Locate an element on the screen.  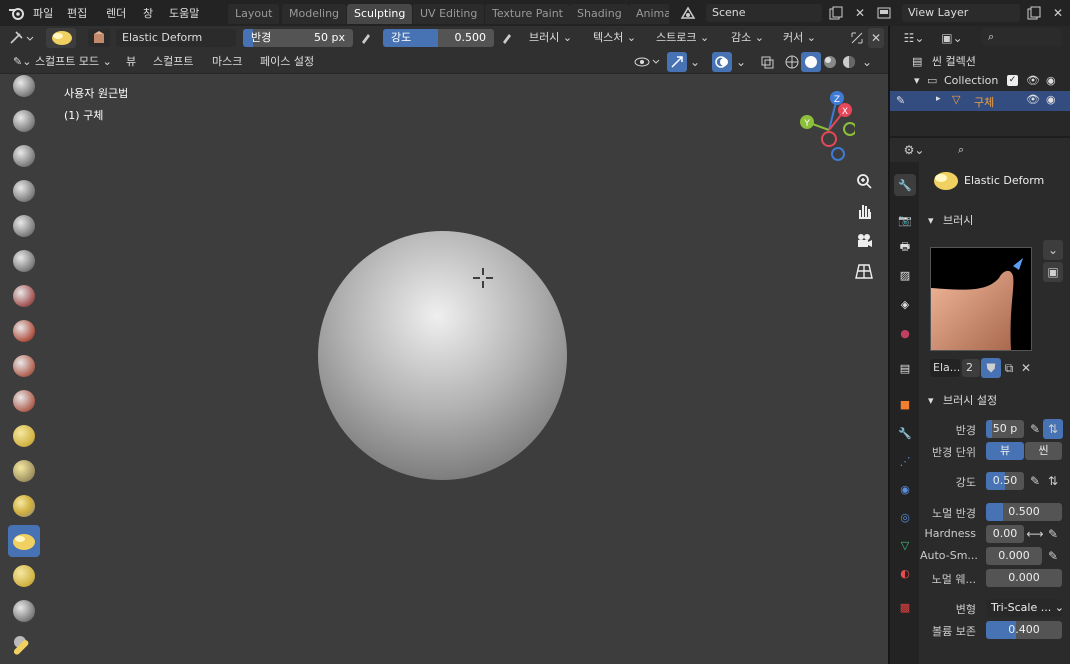
menu-edit: 편집 is located at coordinates (77, 13).